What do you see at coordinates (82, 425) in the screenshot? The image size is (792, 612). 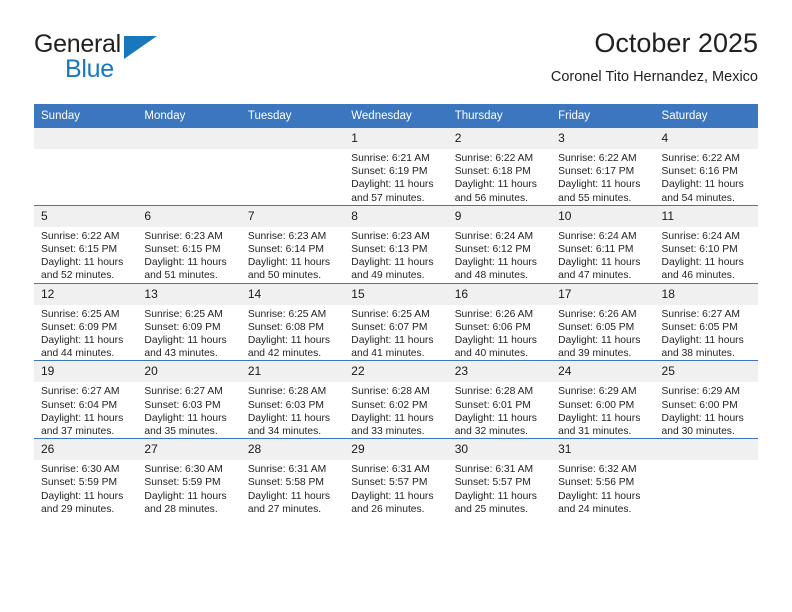 I see `daylight-text: Daylight: 11 hours and 37 minutes.` at bounding box center [82, 425].